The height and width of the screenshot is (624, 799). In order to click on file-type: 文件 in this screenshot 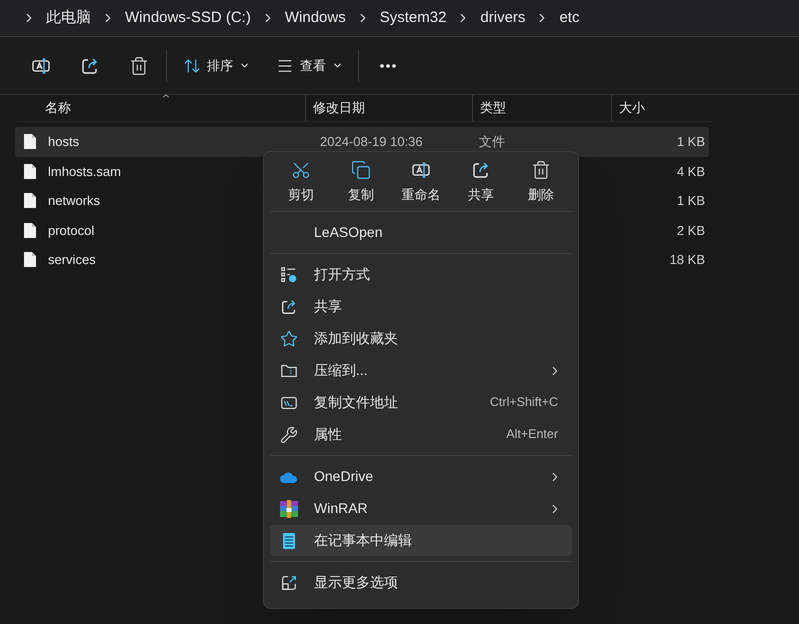, I will do `click(492, 141)`.